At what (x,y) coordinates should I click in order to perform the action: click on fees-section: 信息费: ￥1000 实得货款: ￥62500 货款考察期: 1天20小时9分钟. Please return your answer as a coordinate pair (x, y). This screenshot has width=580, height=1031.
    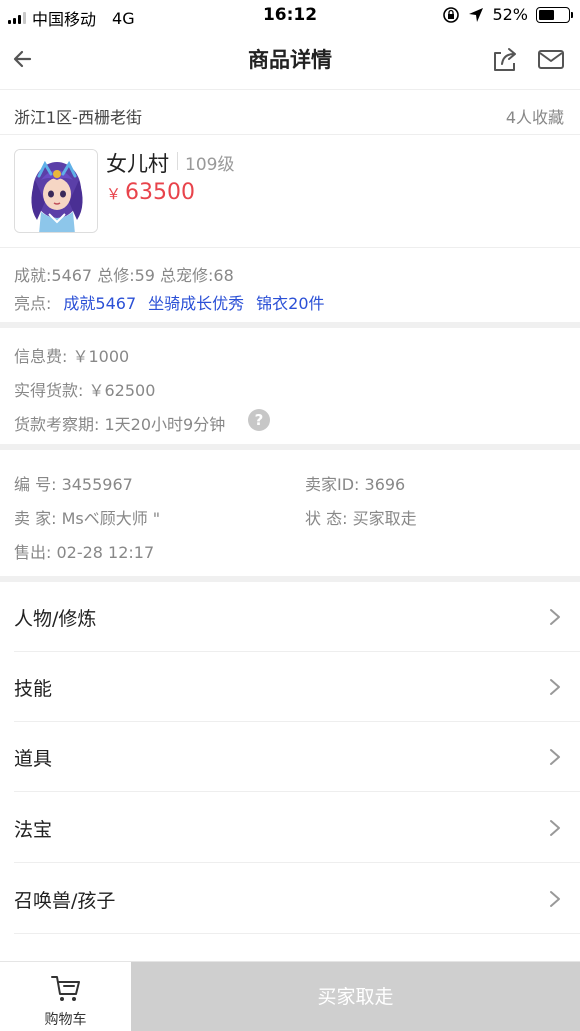
    Looking at the image, I should click on (290, 386).